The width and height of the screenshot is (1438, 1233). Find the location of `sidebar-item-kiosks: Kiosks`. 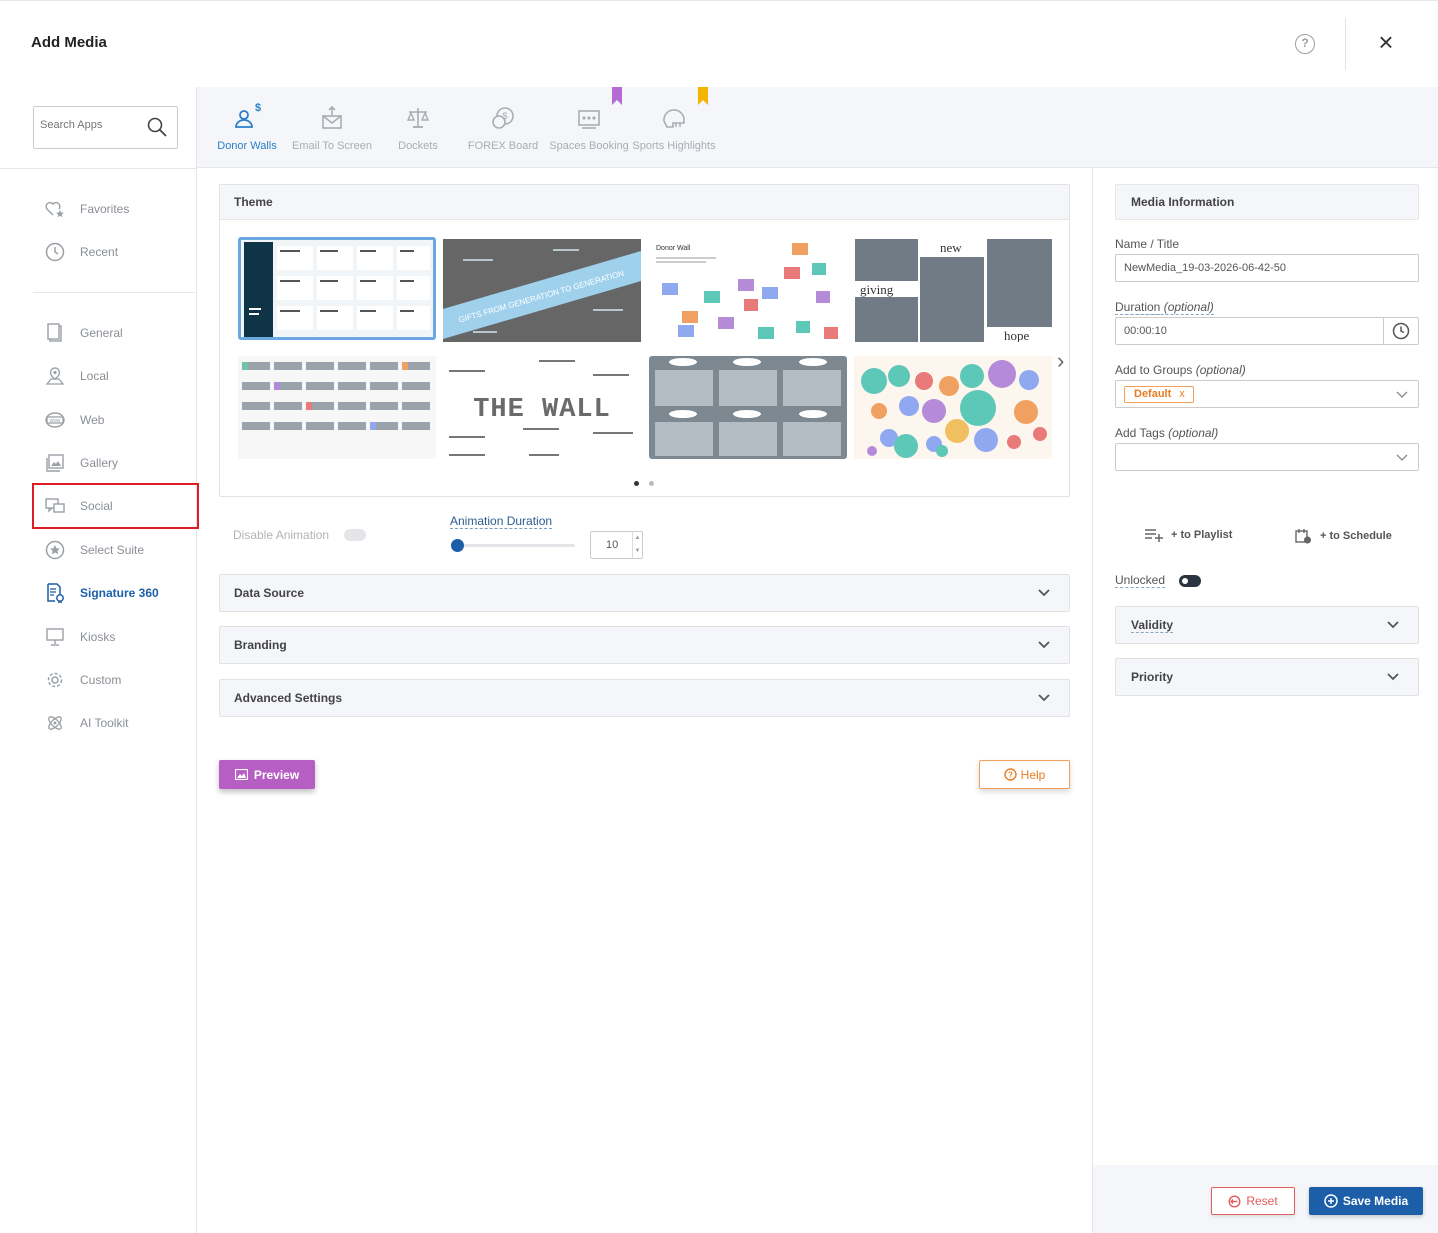

sidebar-item-kiosks: Kiosks is located at coordinates (79, 637).